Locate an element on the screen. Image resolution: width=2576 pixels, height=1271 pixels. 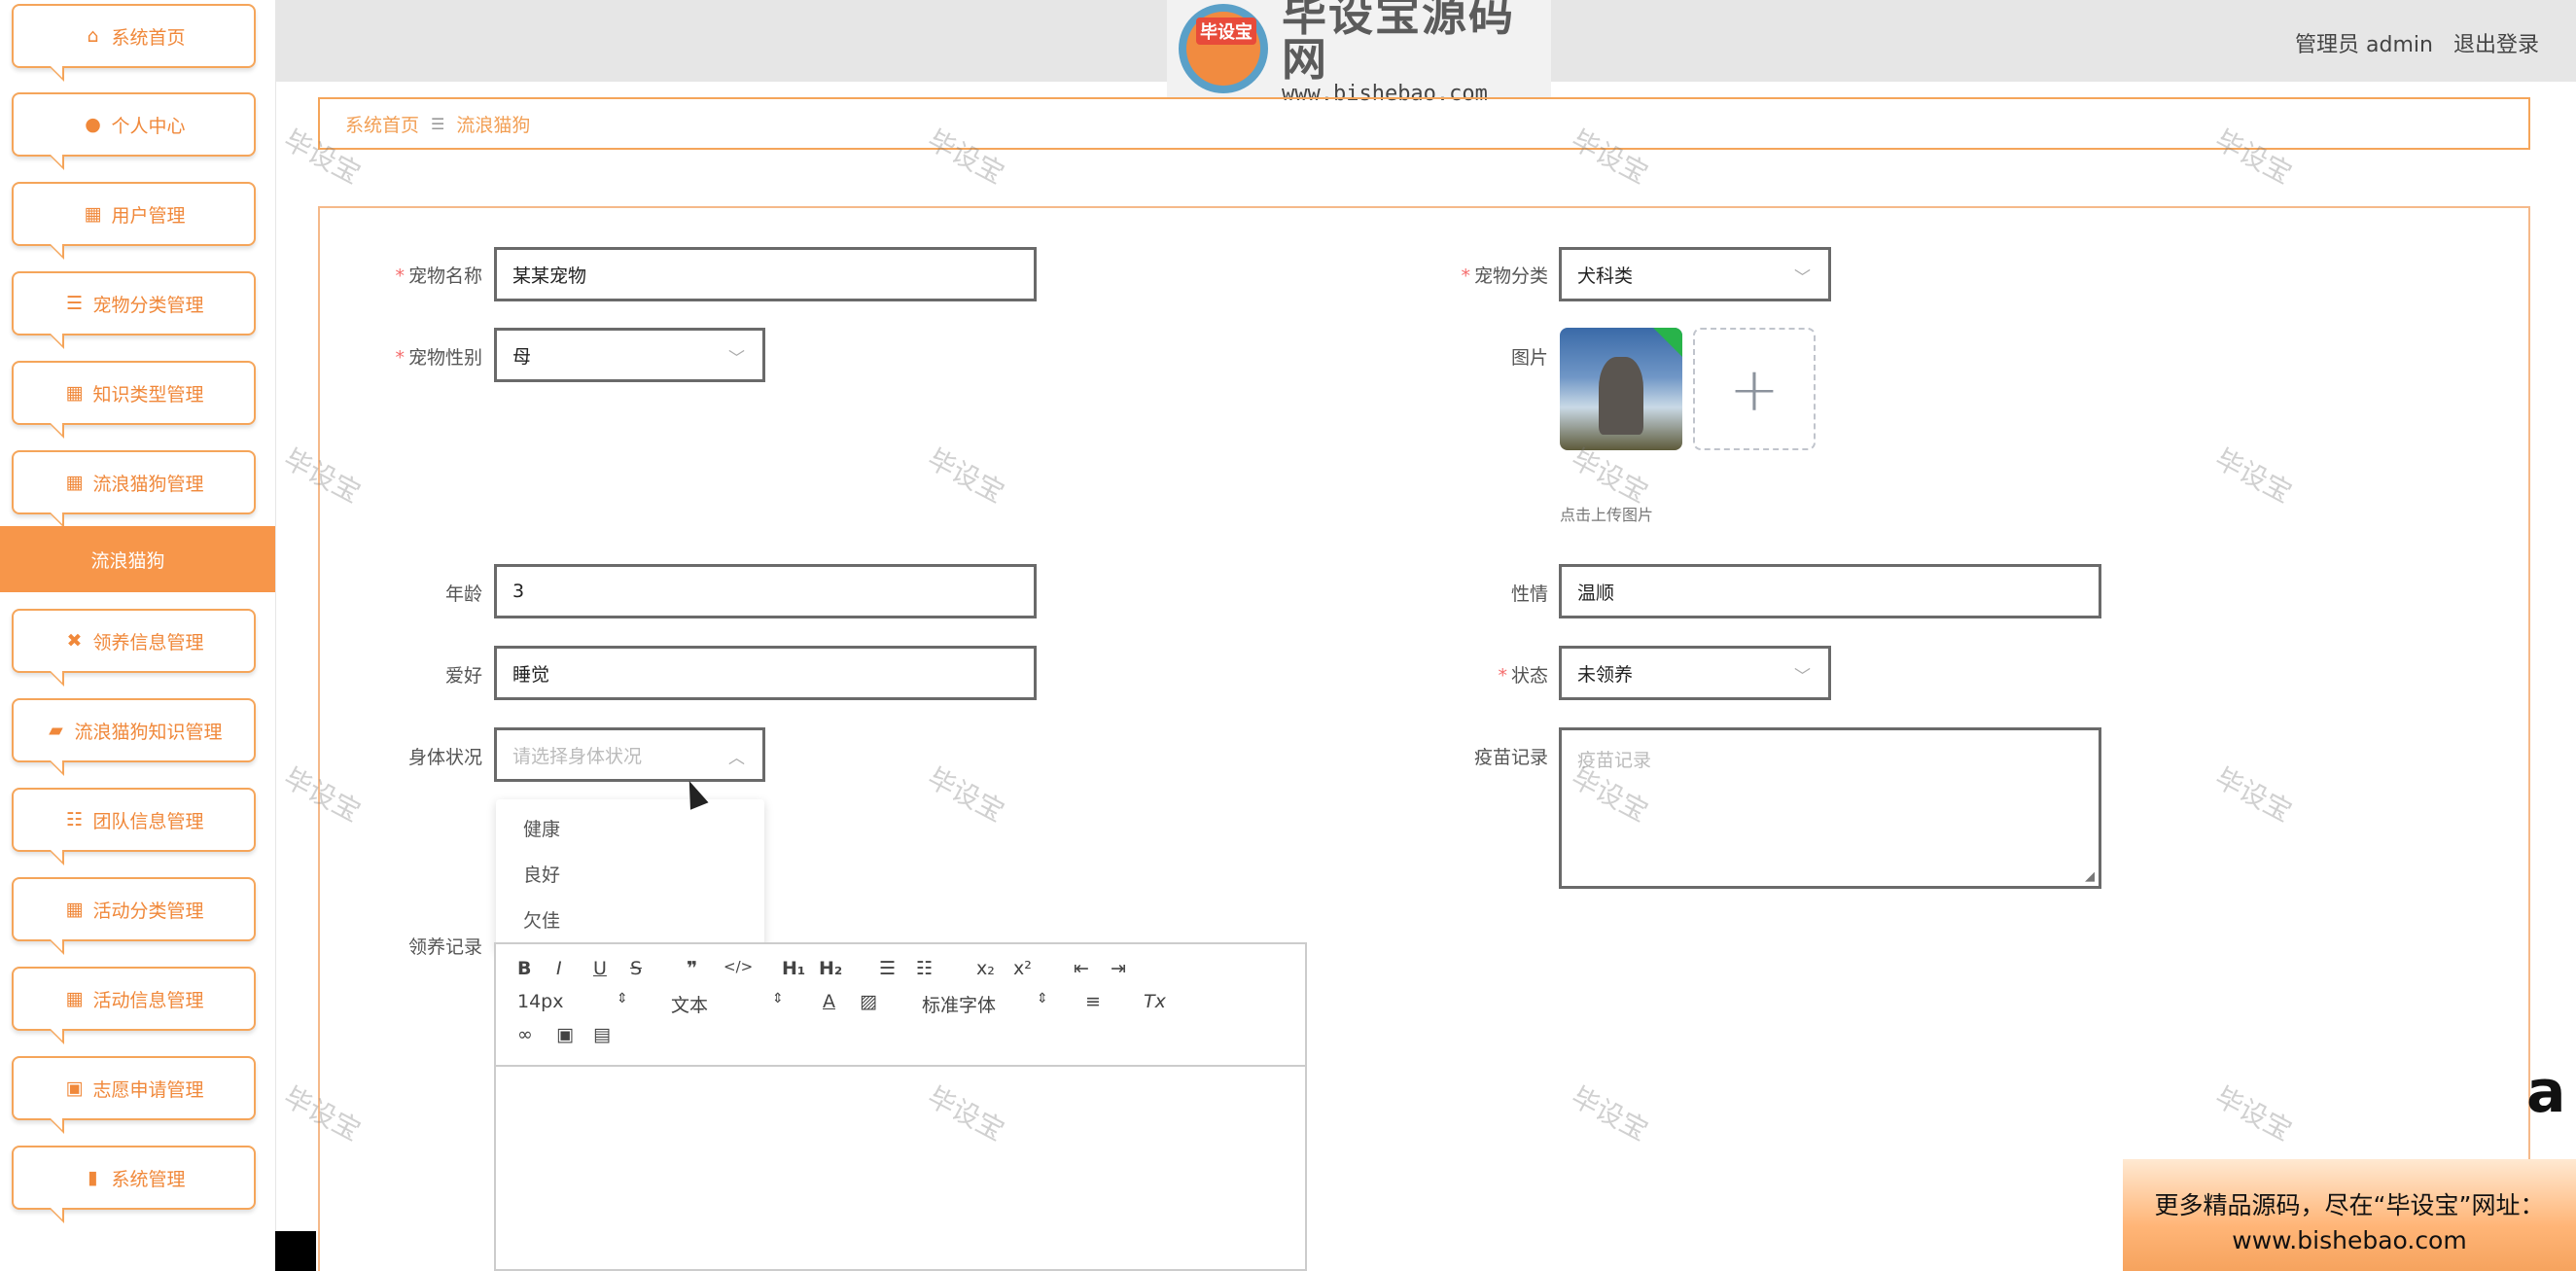
indent-icon: ⇥ is located at coordinates (1118, 968).